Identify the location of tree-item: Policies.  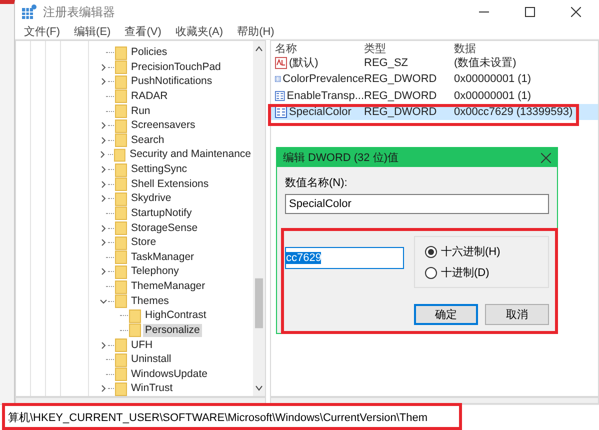
(149, 53).